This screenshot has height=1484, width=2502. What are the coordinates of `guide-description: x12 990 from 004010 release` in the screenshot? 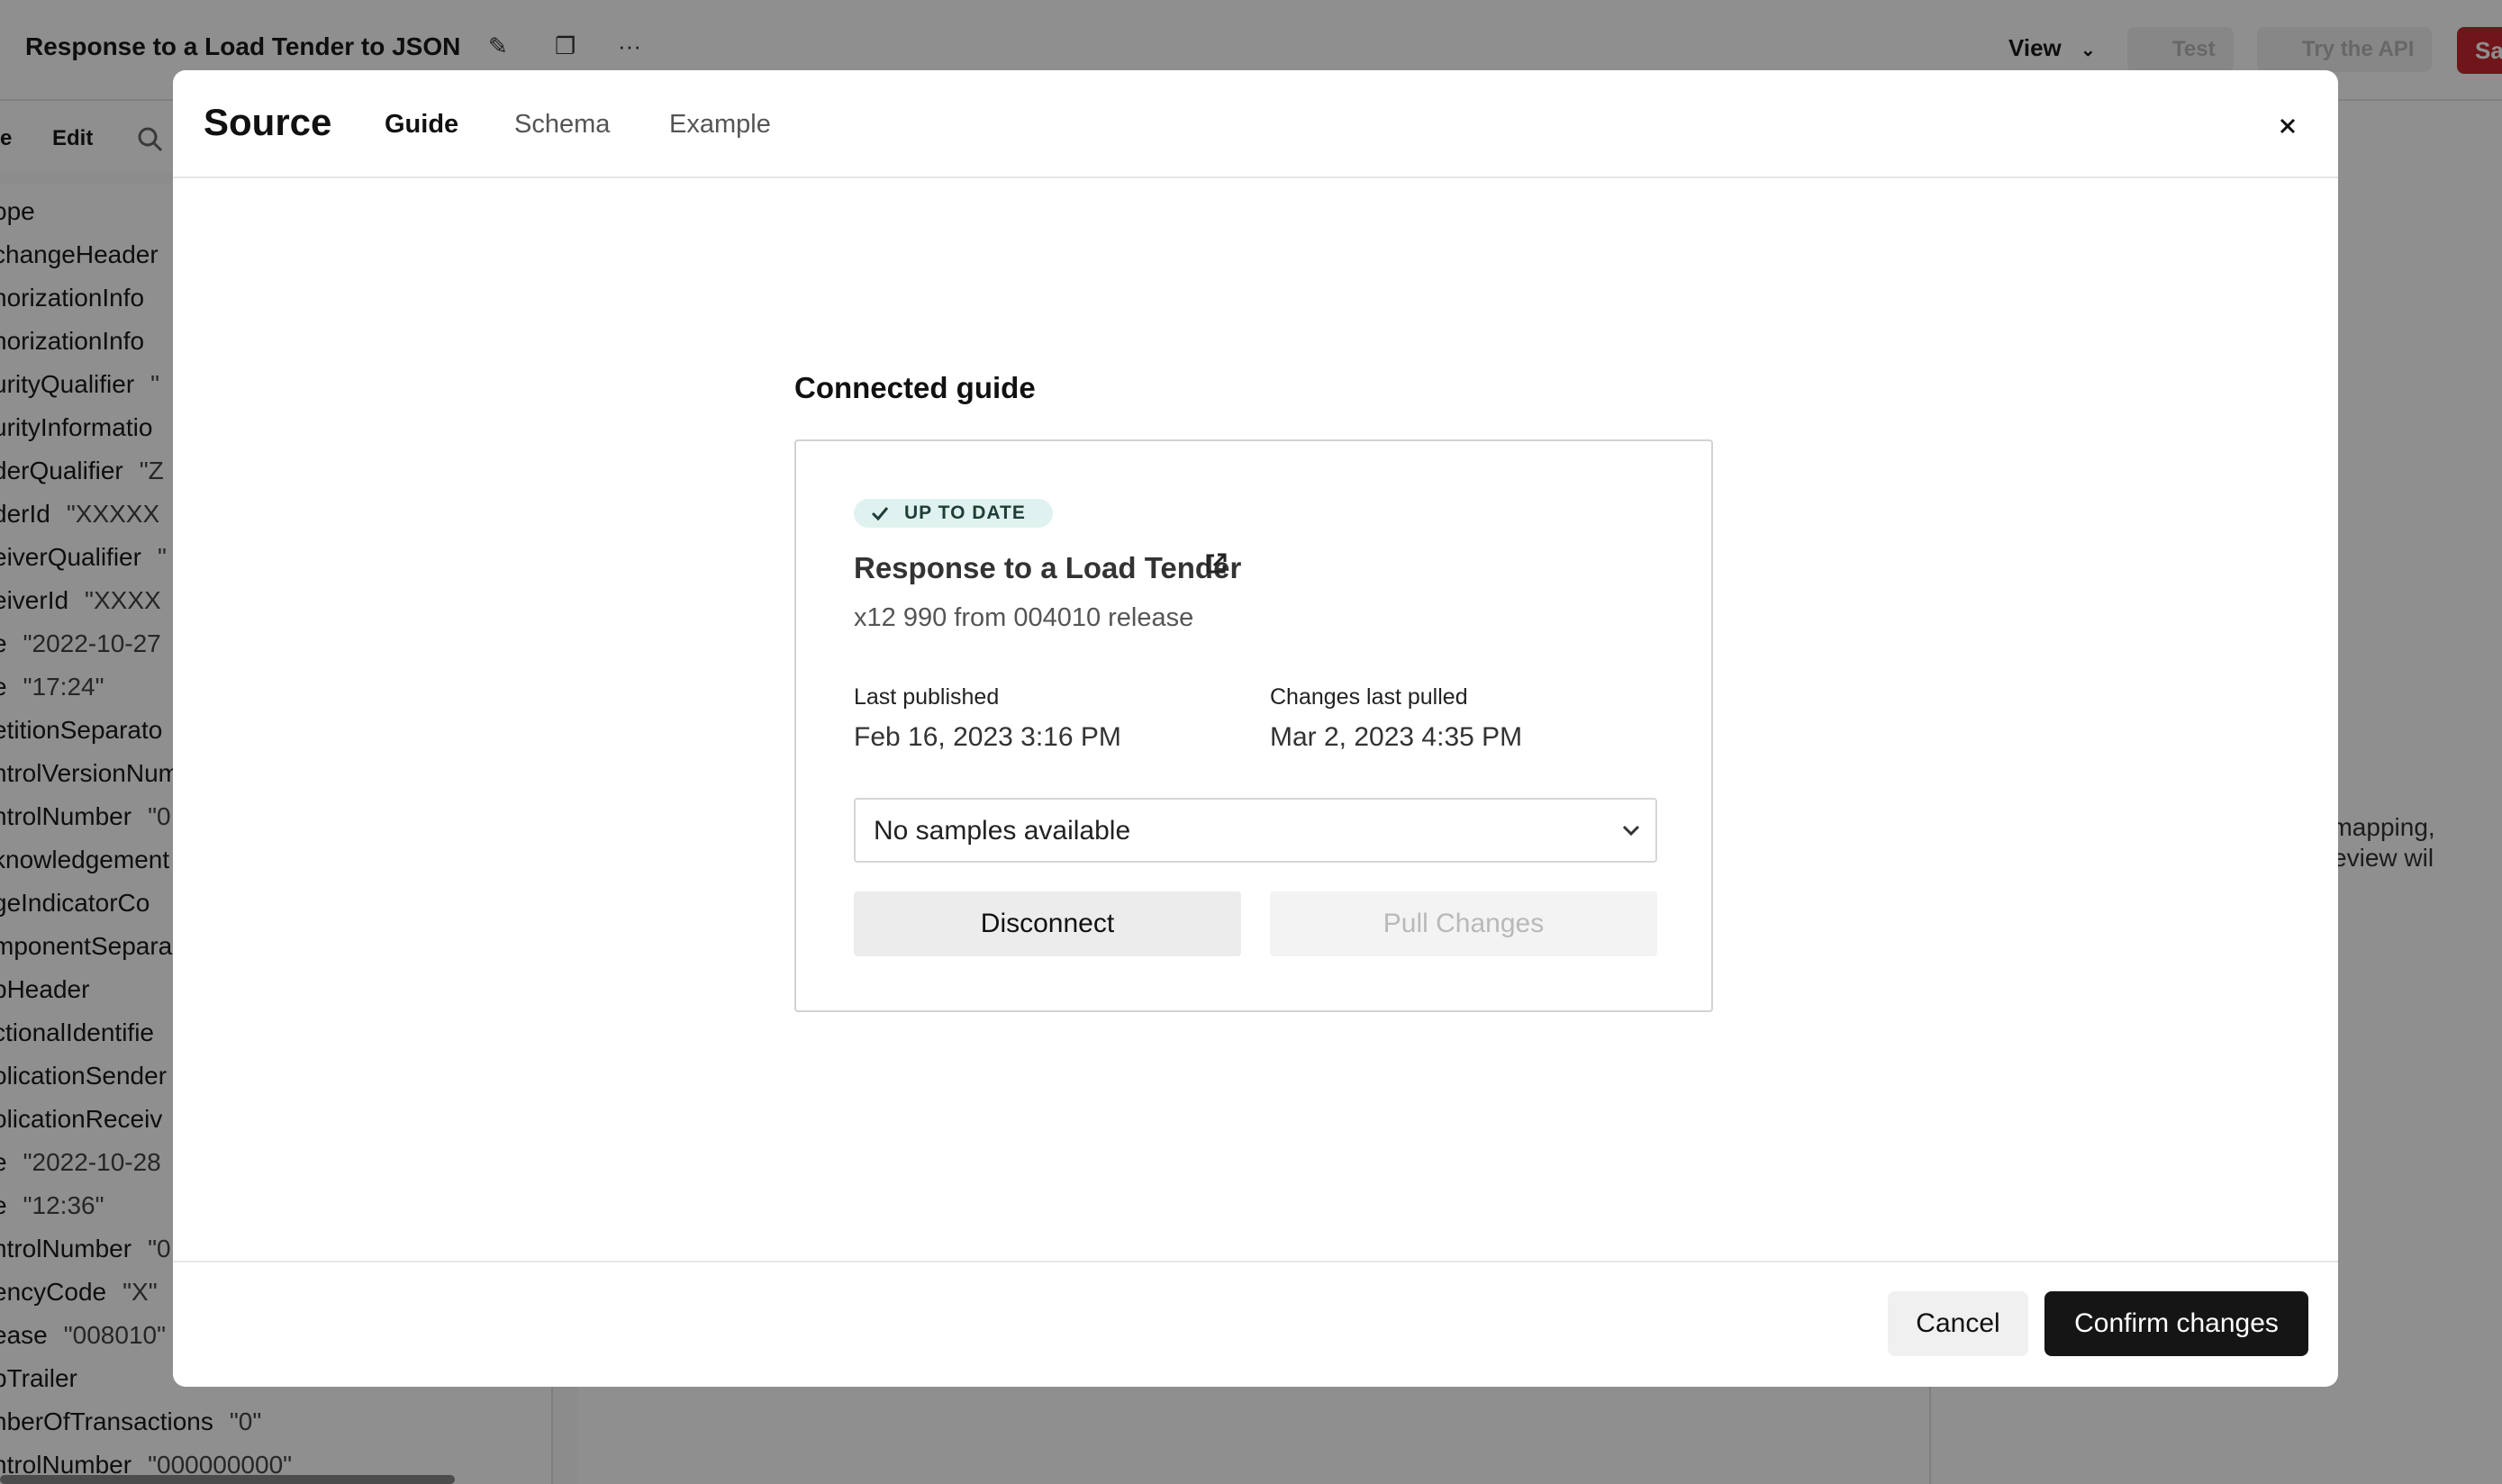 It's located at (1024, 618).